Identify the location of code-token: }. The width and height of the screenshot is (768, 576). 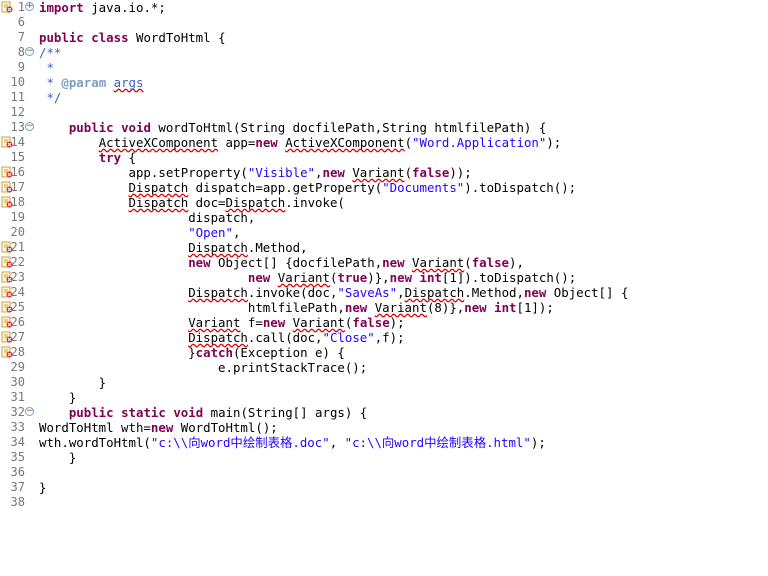
(58, 397).